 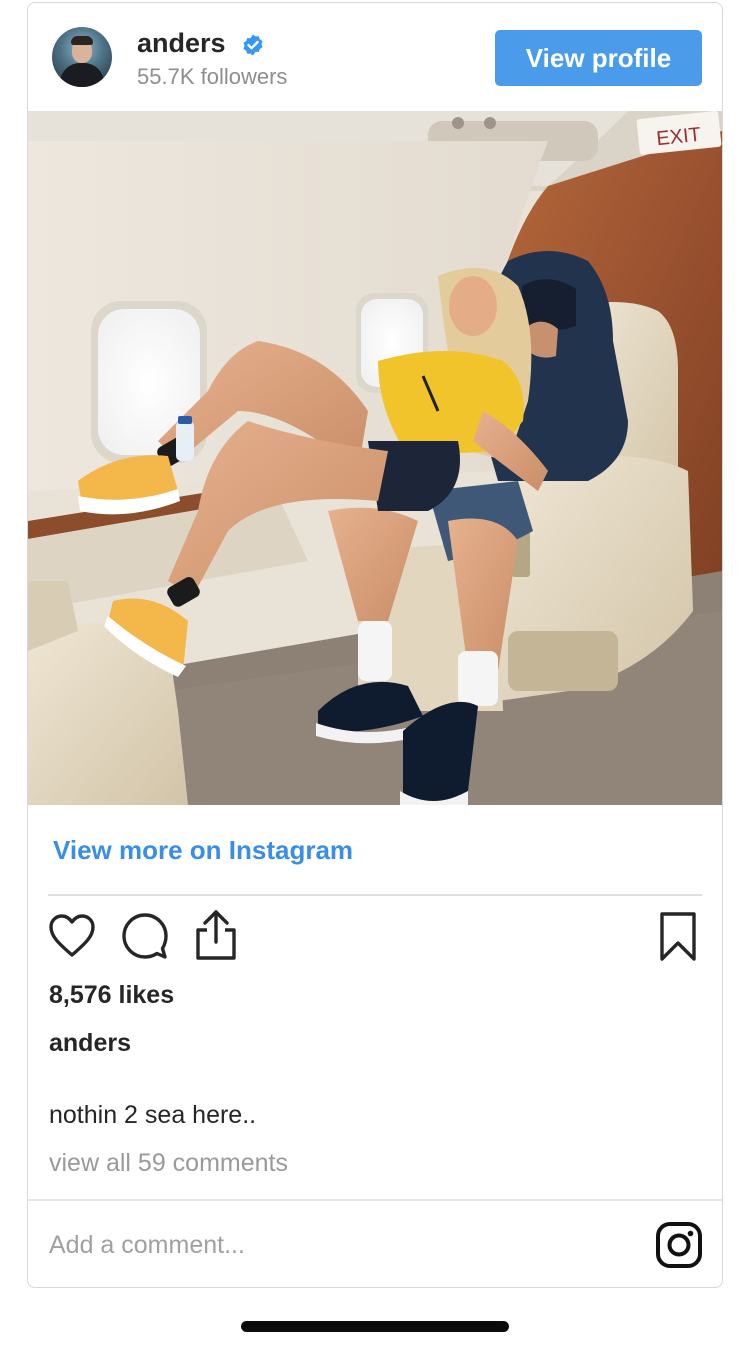 I want to click on likes-count: 8,576 likes, so click(x=111, y=995).